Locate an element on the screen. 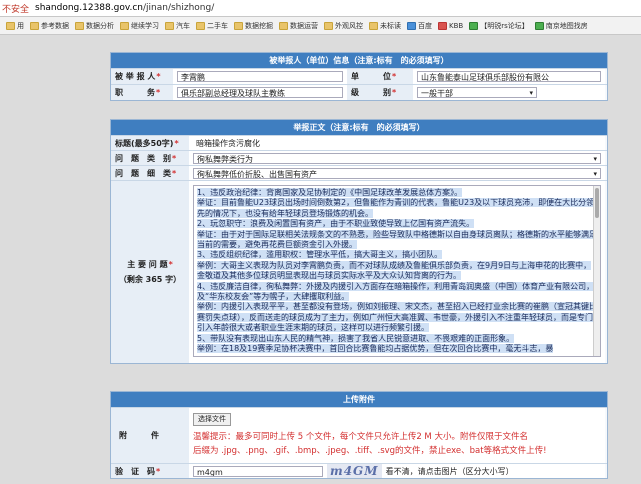 The height and width of the screenshot is (484, 641). post-input: 俱乐部副总经理及球队主教练 is located at coordinates (260, 92).